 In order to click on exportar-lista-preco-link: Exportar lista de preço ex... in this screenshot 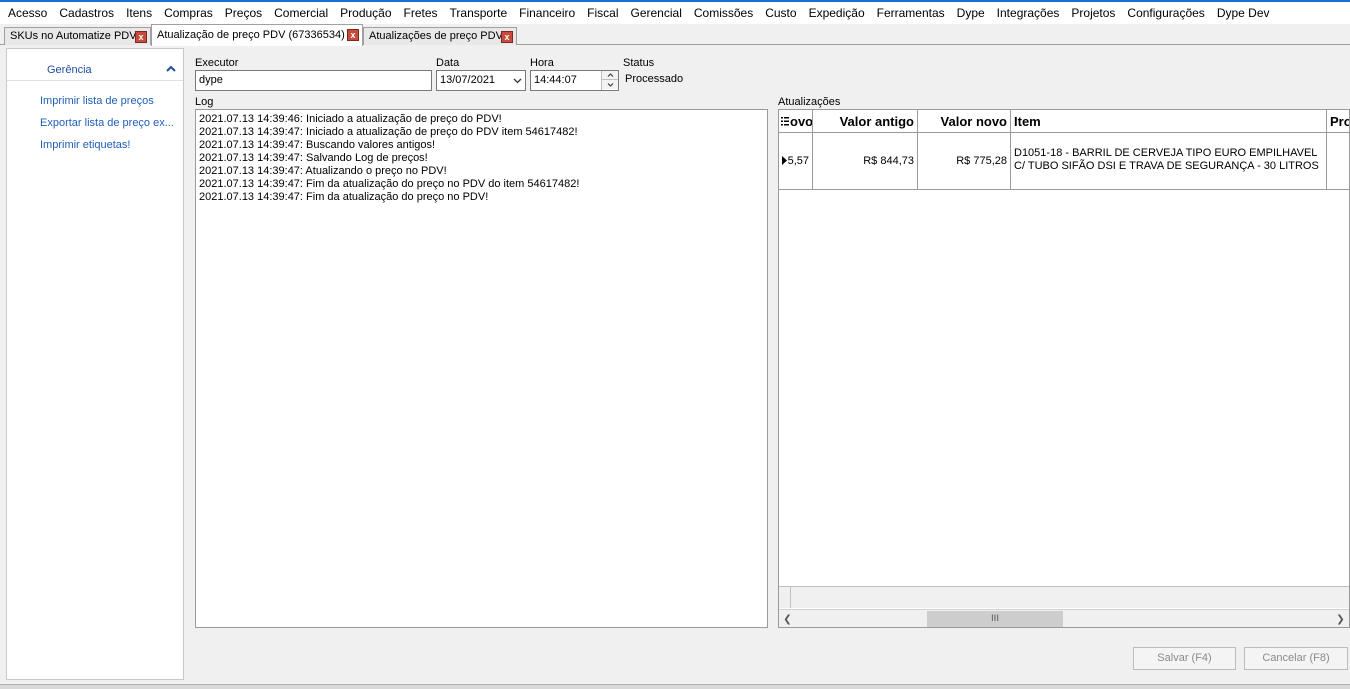, I will do `click(111, 123)`.